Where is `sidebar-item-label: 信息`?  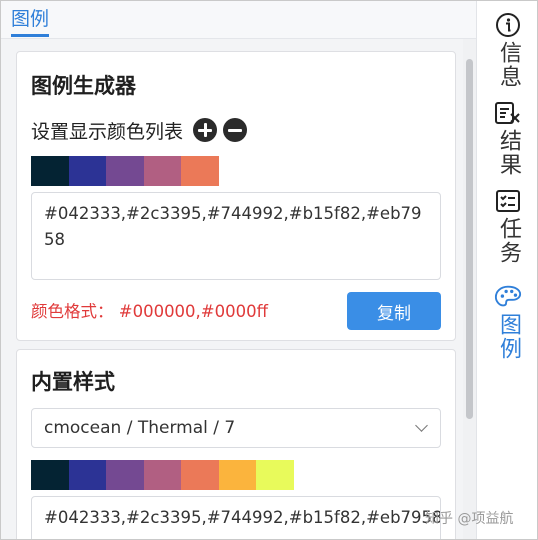 sidebar-item-label: 信息 is located at coordinates (508, 65).